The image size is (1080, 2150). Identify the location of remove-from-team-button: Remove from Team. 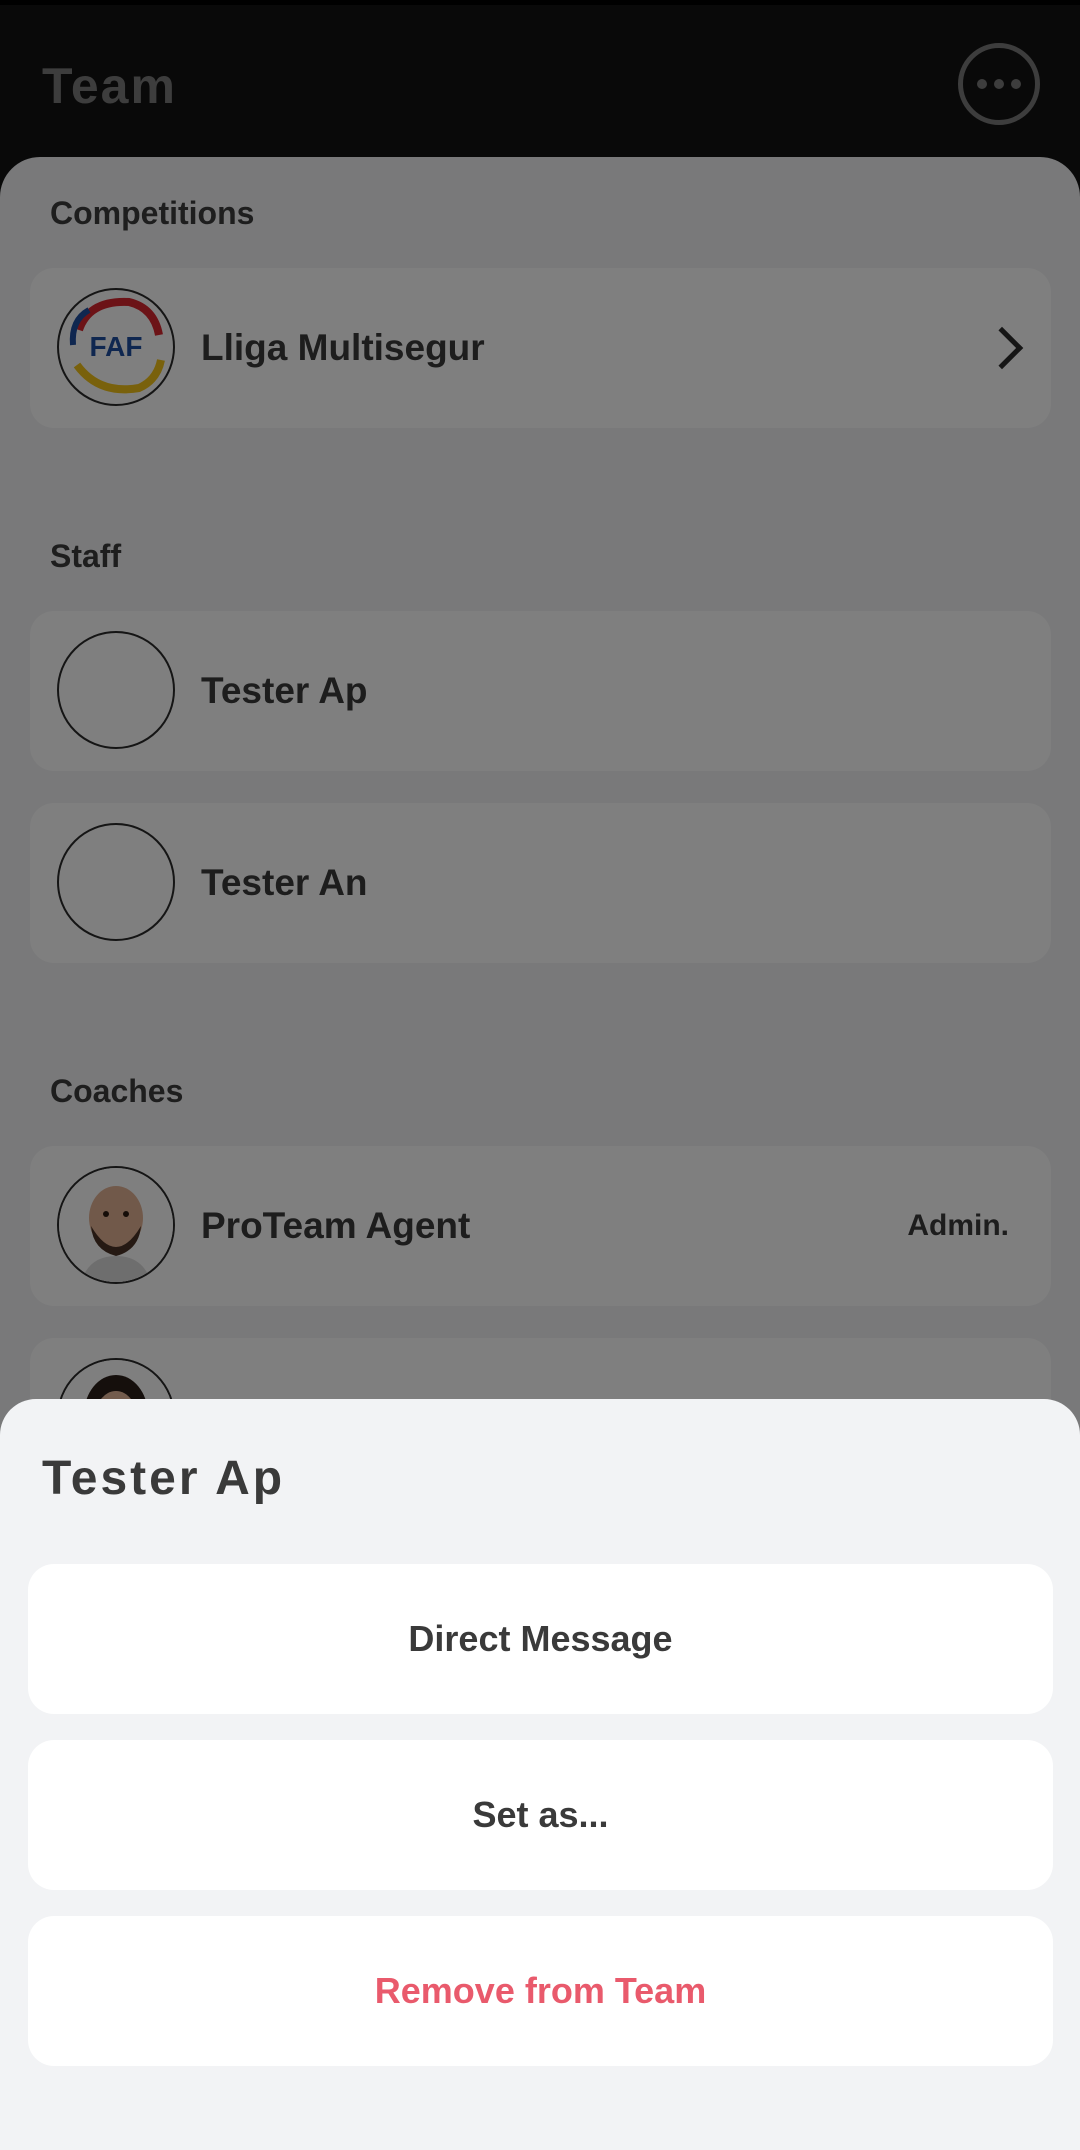
(540, 1991).